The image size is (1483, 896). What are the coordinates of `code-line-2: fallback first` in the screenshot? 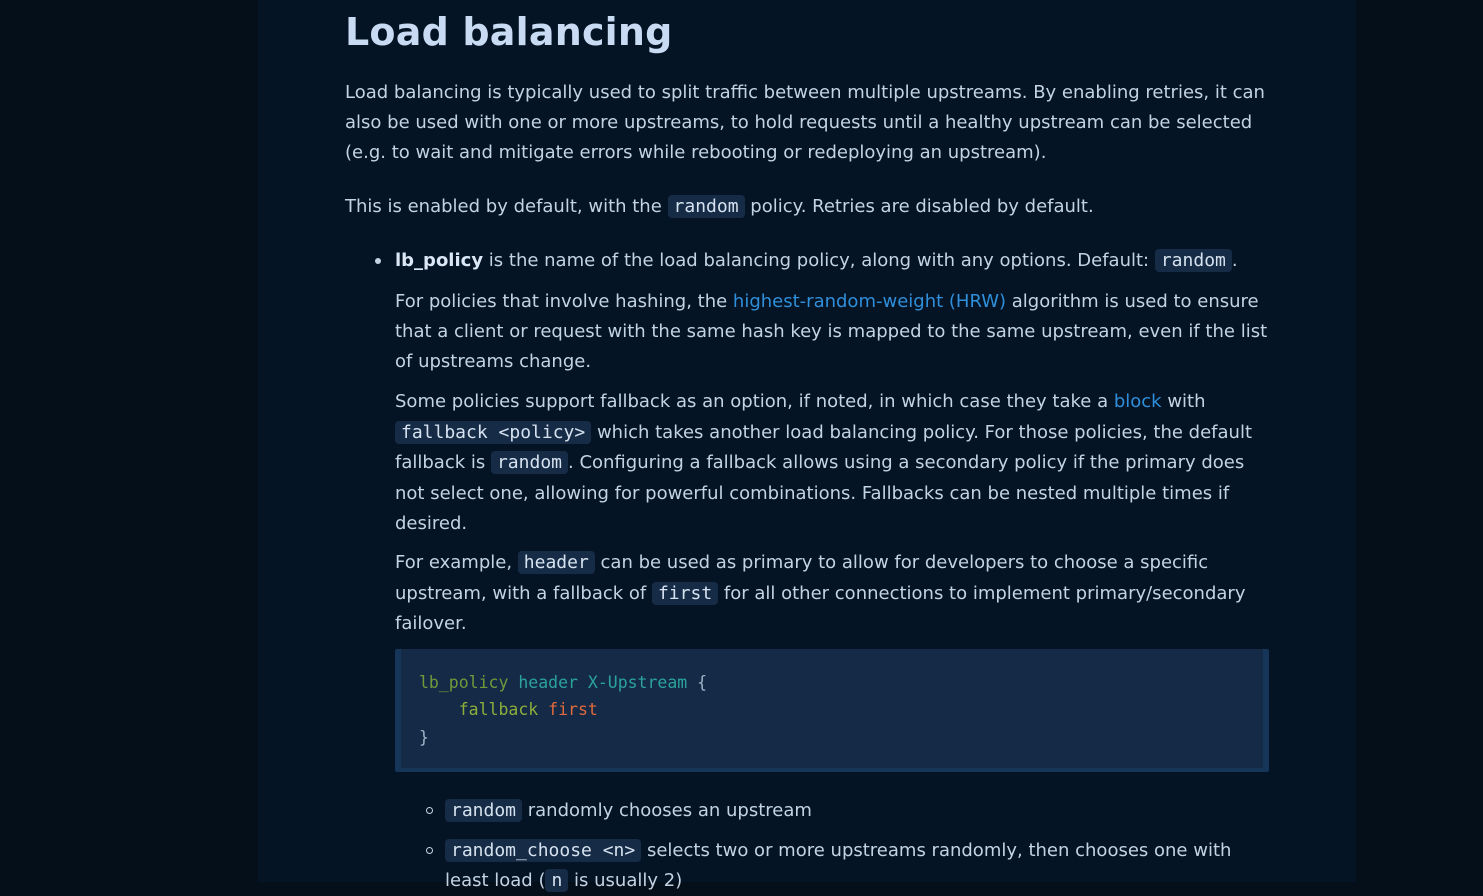 It's located at (508, 709).